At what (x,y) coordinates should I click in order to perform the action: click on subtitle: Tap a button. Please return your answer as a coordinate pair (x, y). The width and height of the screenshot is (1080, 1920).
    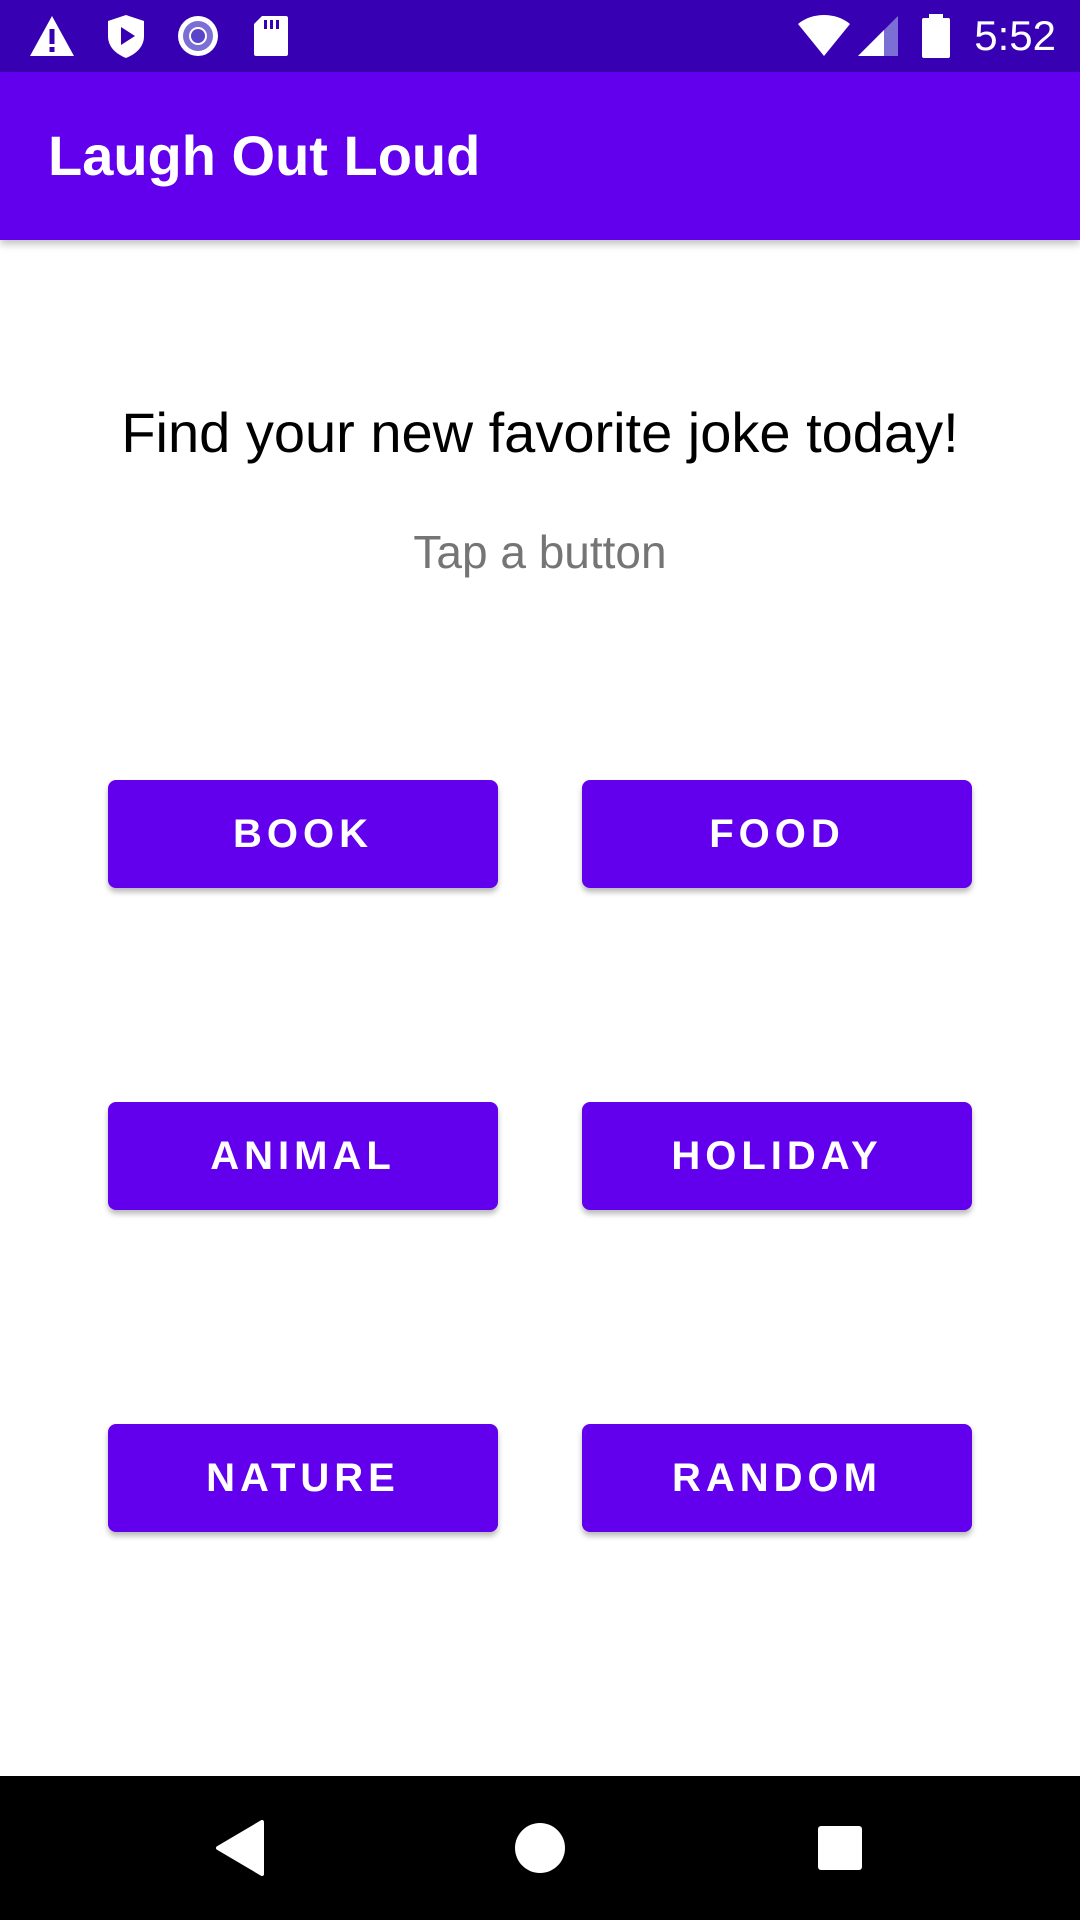
    Looking at the image, I should click on (540, 552).